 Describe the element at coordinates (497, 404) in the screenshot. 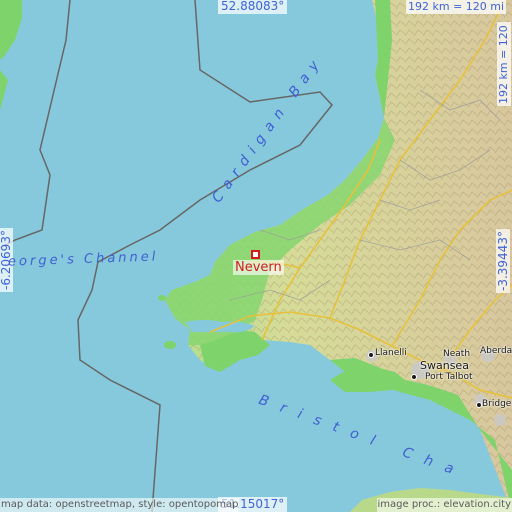

I see `town-label-bridgend: Bridge` at that location.